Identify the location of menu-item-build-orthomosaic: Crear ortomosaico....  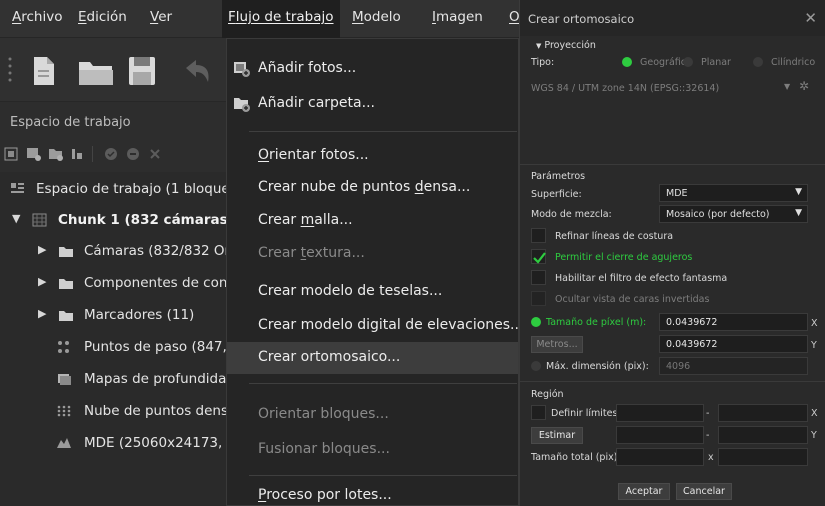
(372, 358).